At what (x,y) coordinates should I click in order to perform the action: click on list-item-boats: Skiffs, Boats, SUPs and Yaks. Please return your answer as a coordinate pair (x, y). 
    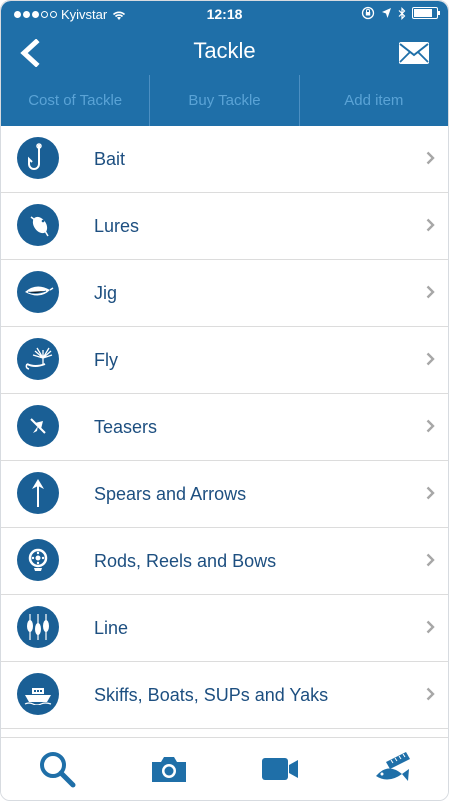
    Looking at the image, I should click on (224, 695).